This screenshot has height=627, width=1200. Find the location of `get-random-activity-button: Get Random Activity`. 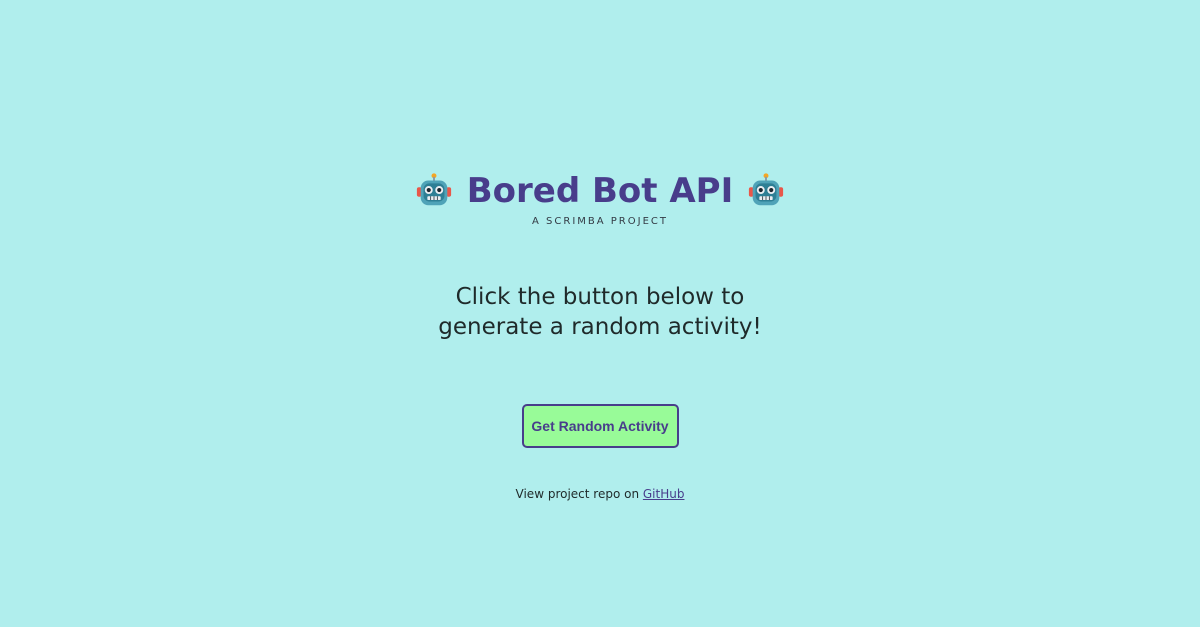

get-random-activity-button: Get Random Activity is located at coordinates (600, 426).